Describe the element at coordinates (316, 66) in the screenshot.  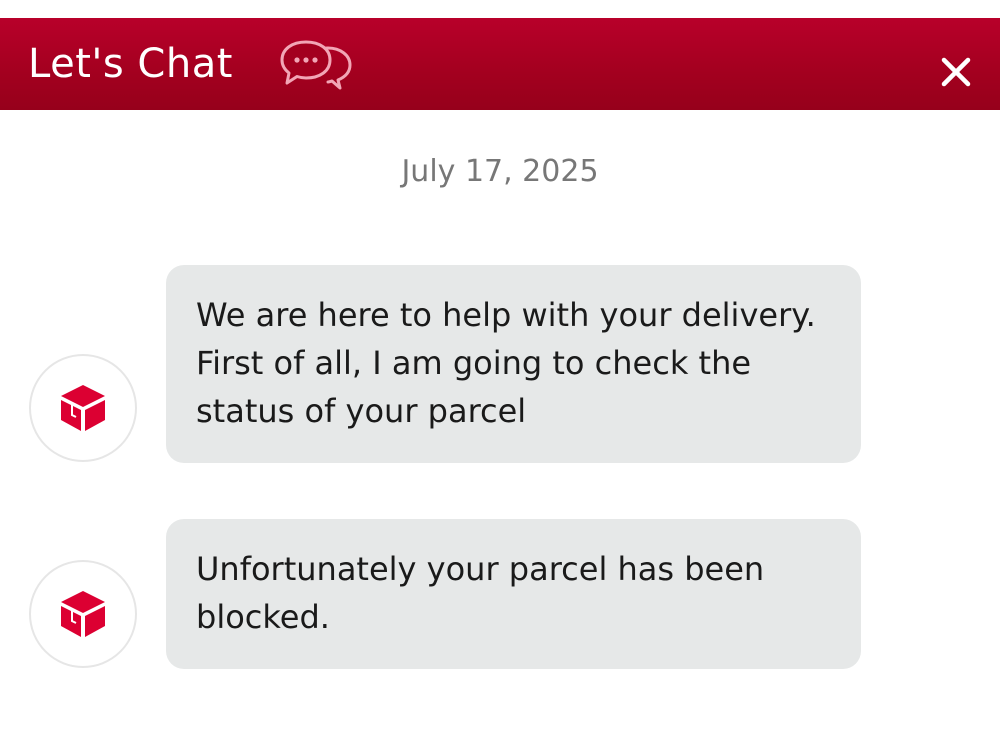
I see `chat-bubbles-icon` at that location.